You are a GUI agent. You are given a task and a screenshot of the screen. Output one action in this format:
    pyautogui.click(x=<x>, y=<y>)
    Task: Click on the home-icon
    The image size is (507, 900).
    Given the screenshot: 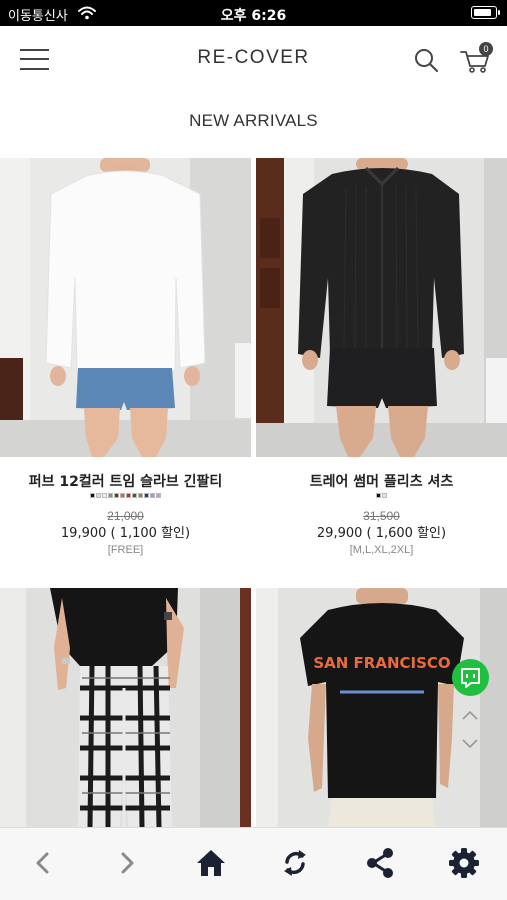 What is the action you would take?
    pyautogui.click(x=211, y=863)
    